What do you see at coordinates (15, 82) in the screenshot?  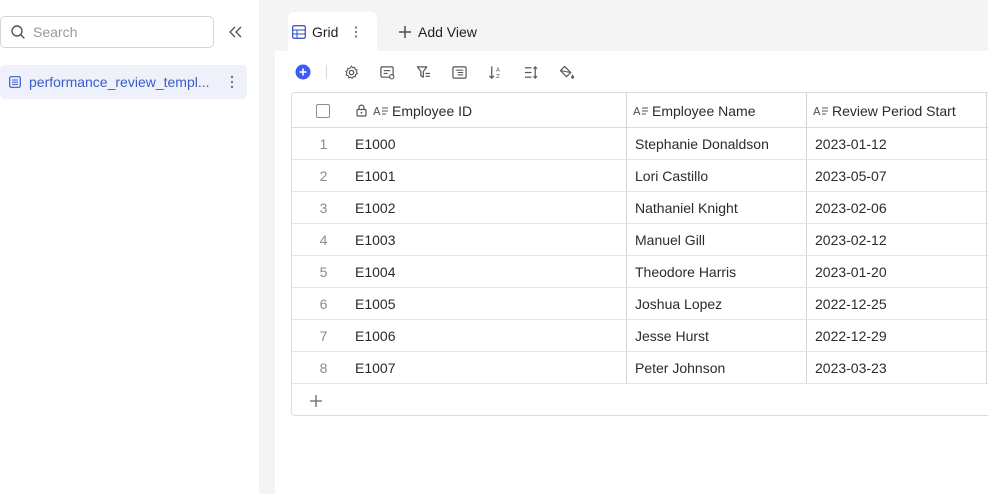 I see `table-icon` at bounding box center [15, 82].